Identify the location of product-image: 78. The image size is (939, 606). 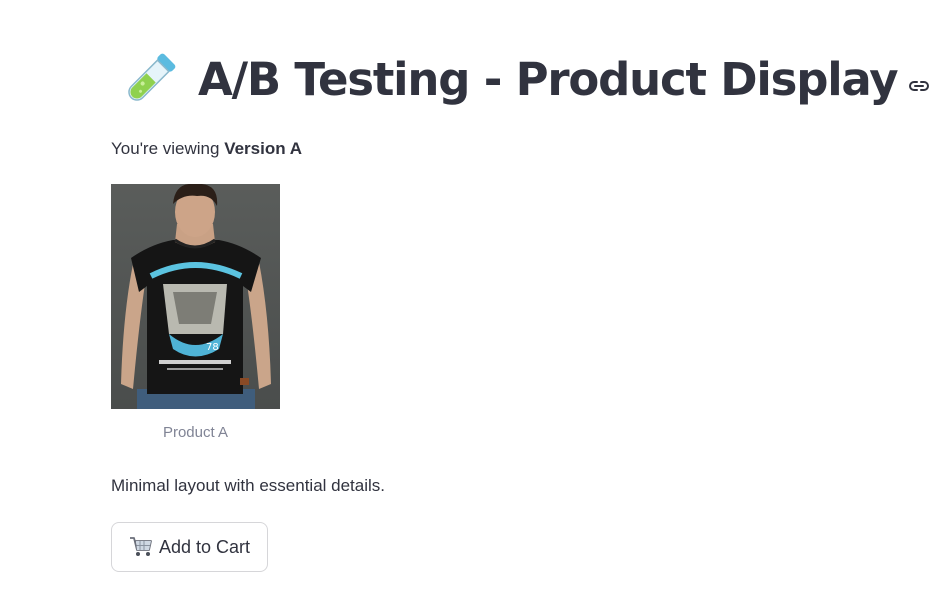
(195, 296).